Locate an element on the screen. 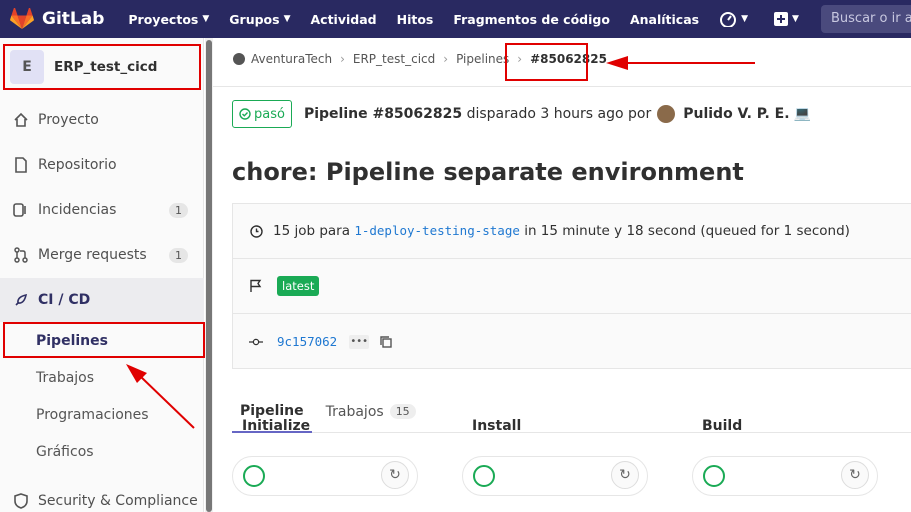 This screenshot has width=911, height=512. arrow-to-pipeline-id is located at coordinates (680, 63).